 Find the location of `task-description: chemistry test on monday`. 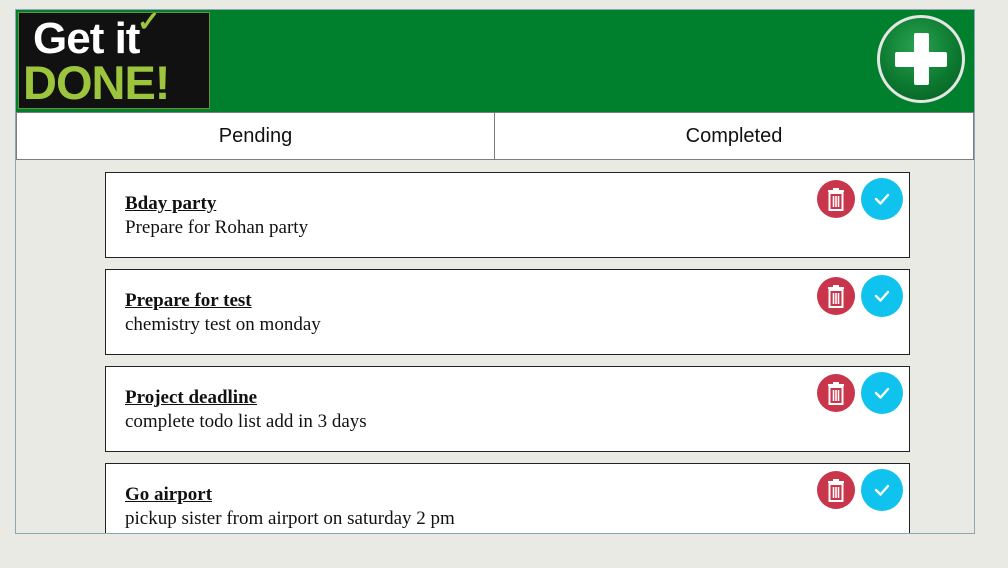

task-description: chemistry test on monday is located at coordinates (223, 324).